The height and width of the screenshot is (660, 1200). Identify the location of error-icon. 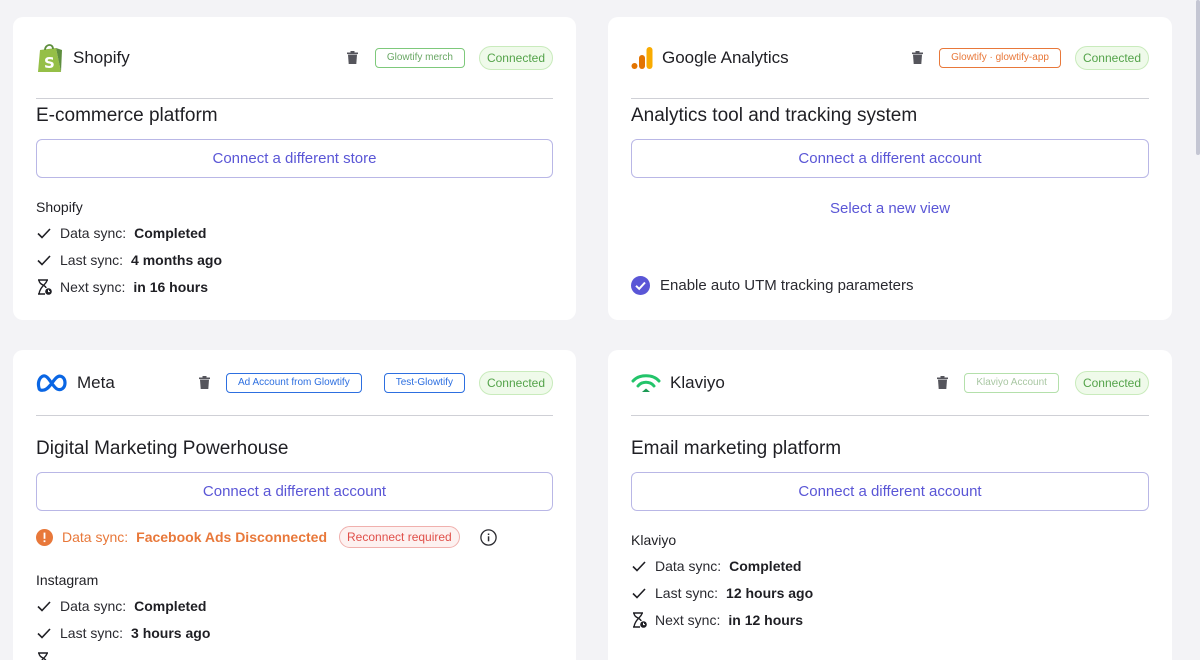
(44, 537).